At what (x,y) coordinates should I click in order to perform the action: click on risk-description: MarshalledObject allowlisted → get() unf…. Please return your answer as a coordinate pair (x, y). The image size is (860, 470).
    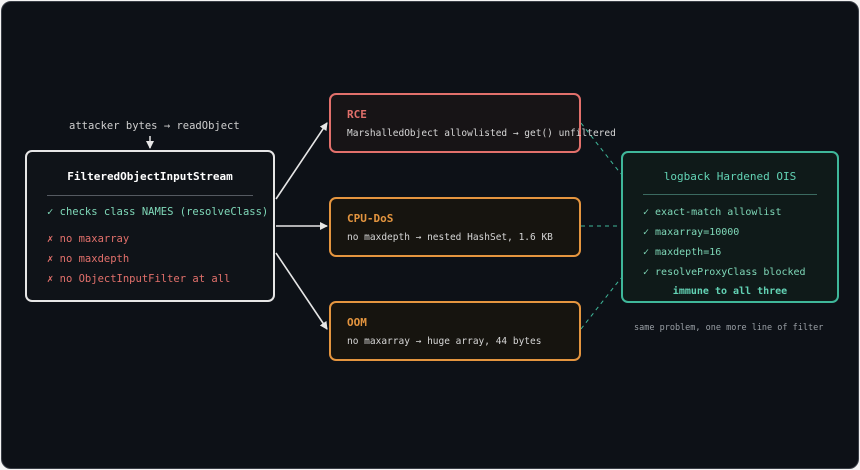
    Looking at the image, I should click on (481, 133).